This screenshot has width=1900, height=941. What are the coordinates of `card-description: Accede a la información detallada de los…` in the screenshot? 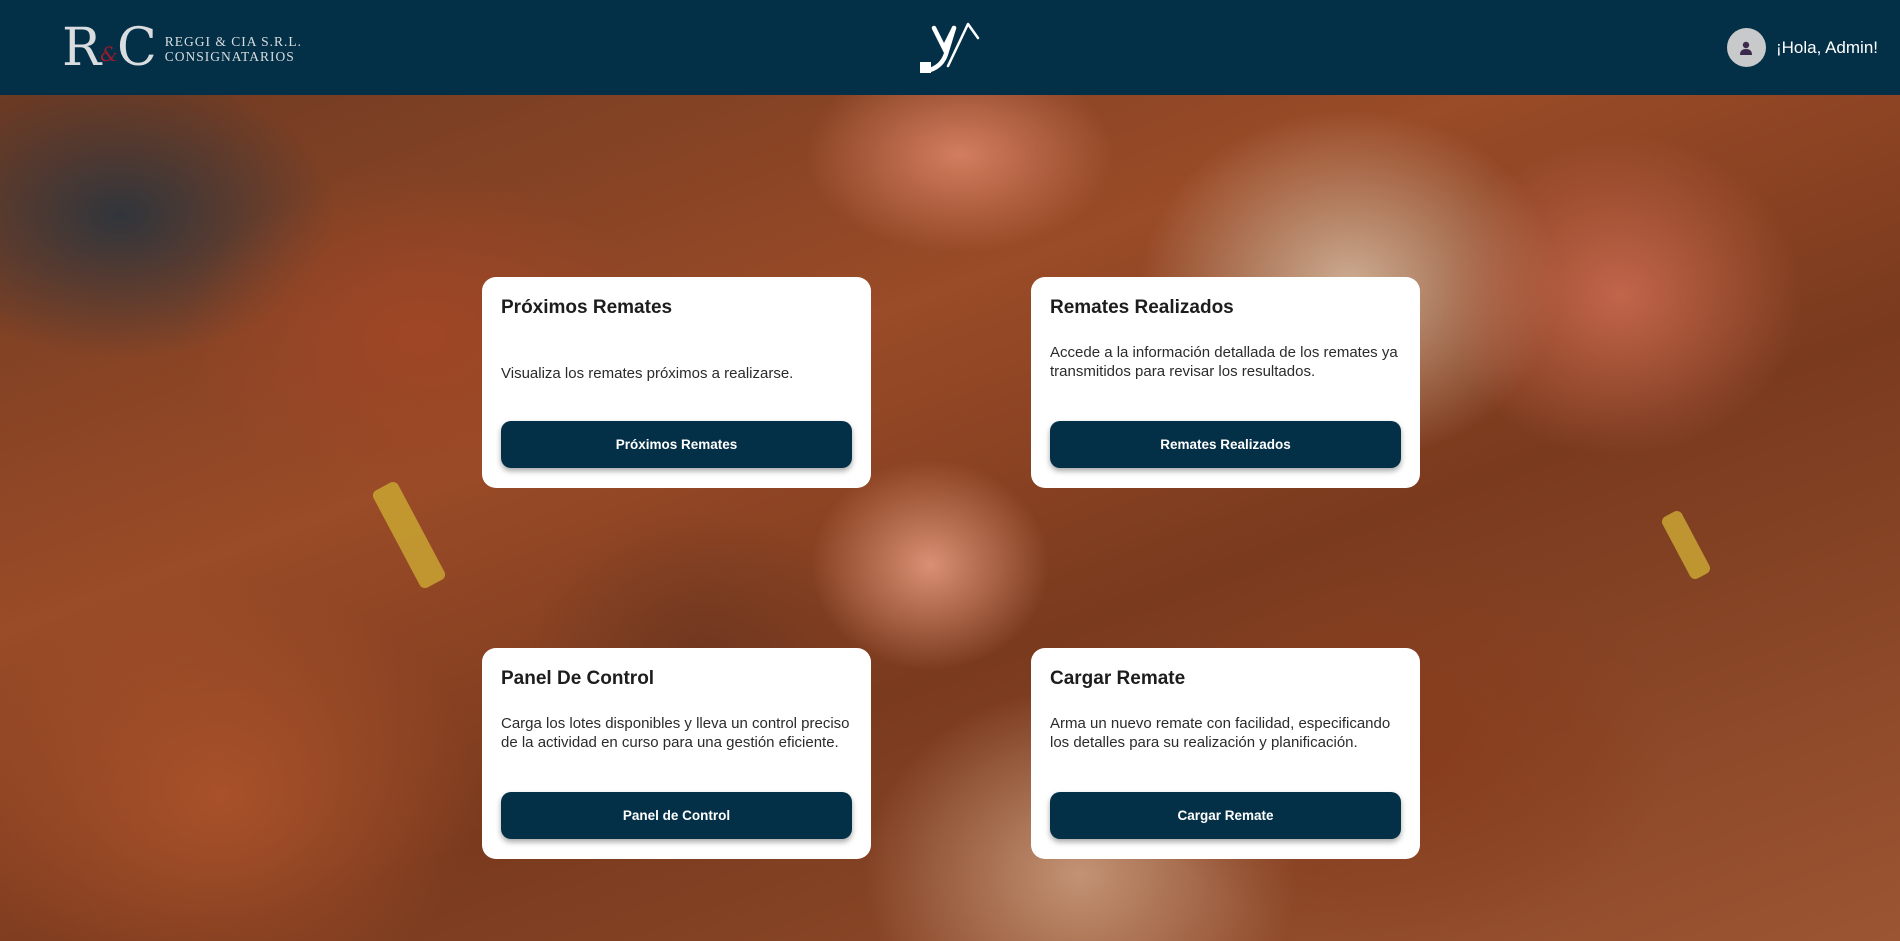 It's located at (1224, 362).